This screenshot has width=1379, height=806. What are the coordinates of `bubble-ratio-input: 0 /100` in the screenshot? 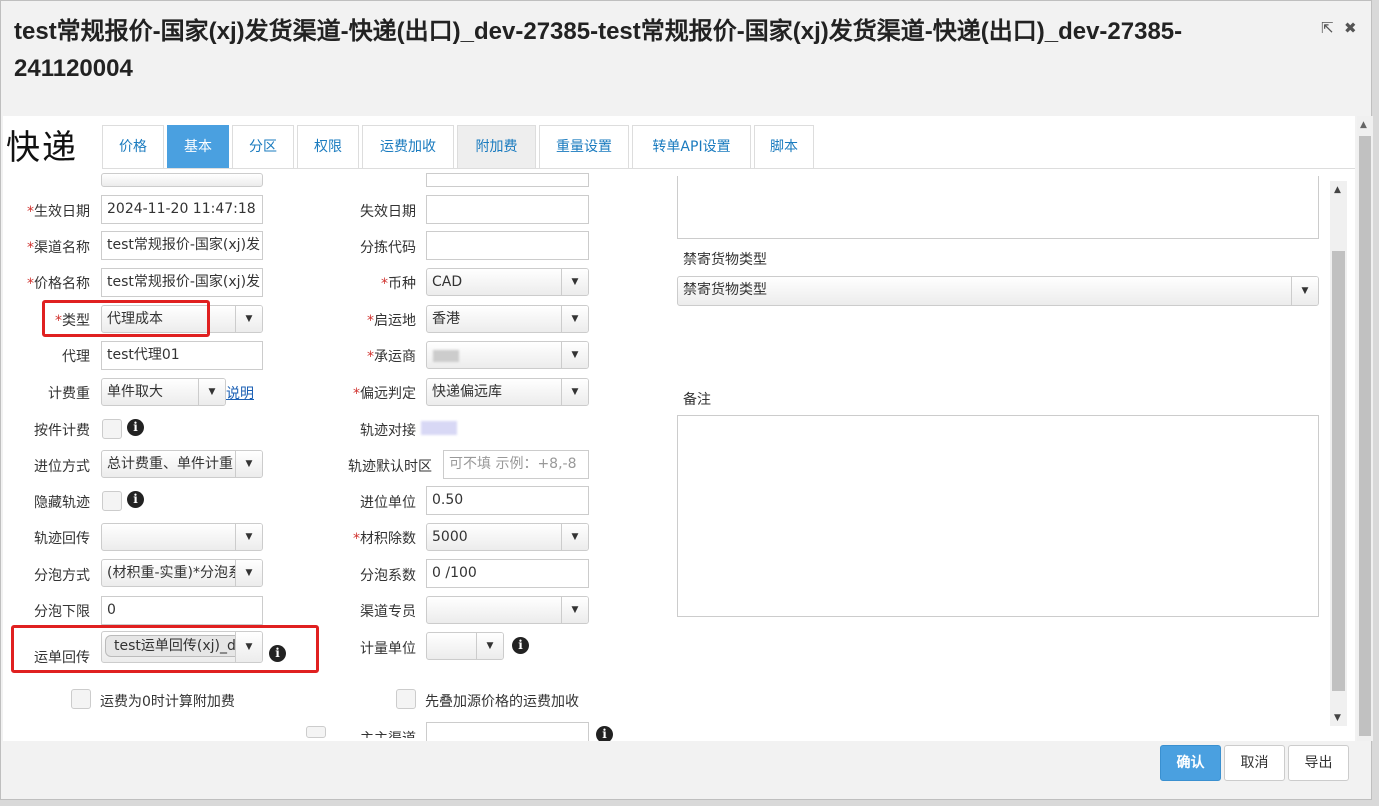 It's located at (507, 573).